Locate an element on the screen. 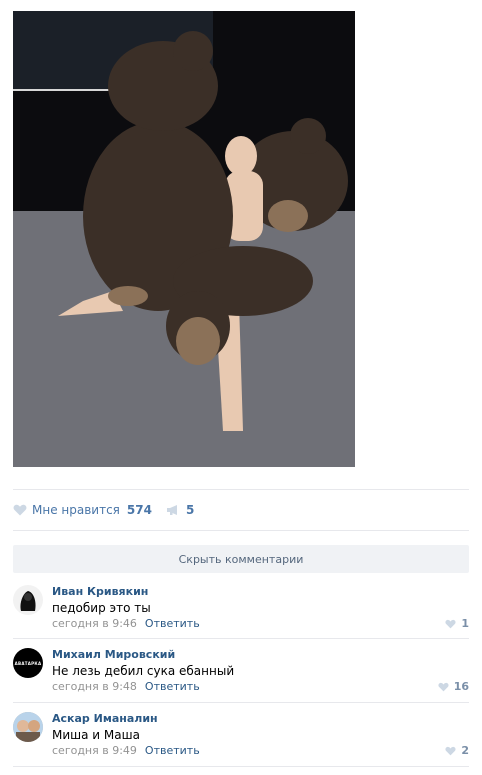 The height and width of the screenshot is (775, 482). comment-text: Не лезь дебил сука ебанный is located at coordinates (143, 671).